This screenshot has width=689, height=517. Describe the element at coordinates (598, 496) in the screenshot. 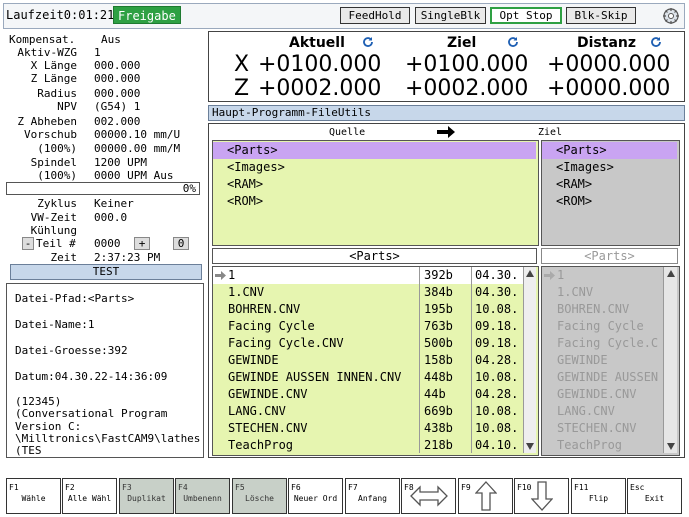

I see `f11-flip-button: F11 Flip` at that location.